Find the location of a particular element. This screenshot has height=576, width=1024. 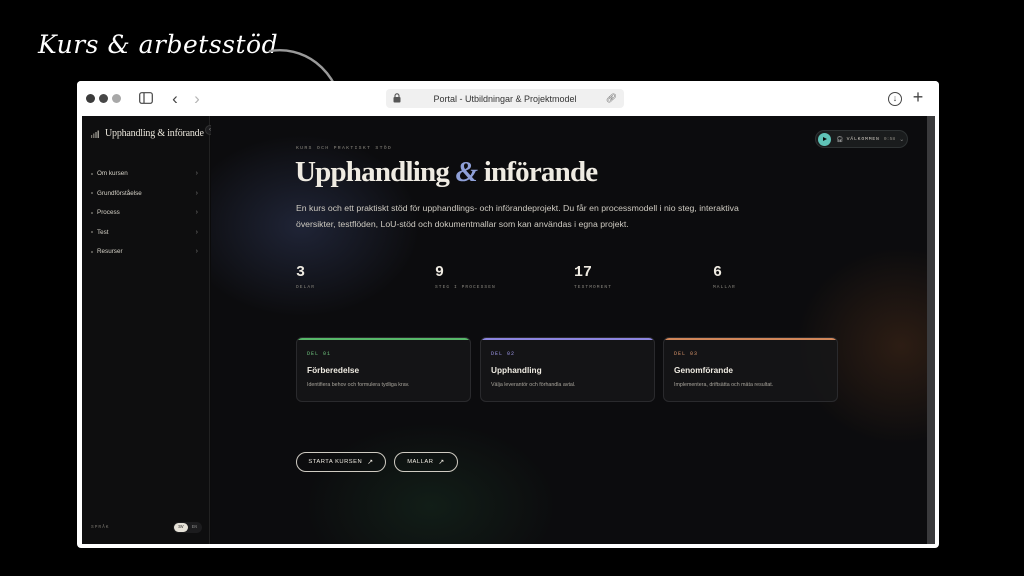

sidebar-item-label: Resurser is located at coordinates (110, 252).